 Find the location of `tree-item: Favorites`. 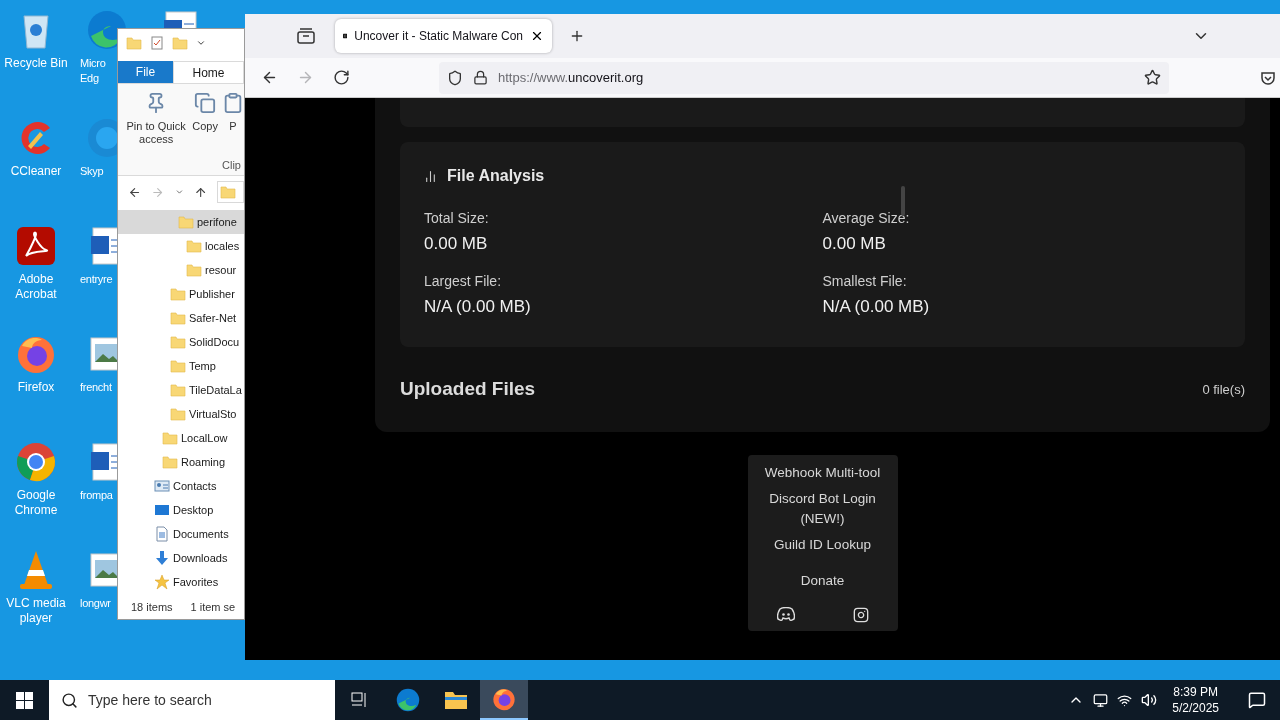

tree-item: Favorites is located at coordinates (181, 582).